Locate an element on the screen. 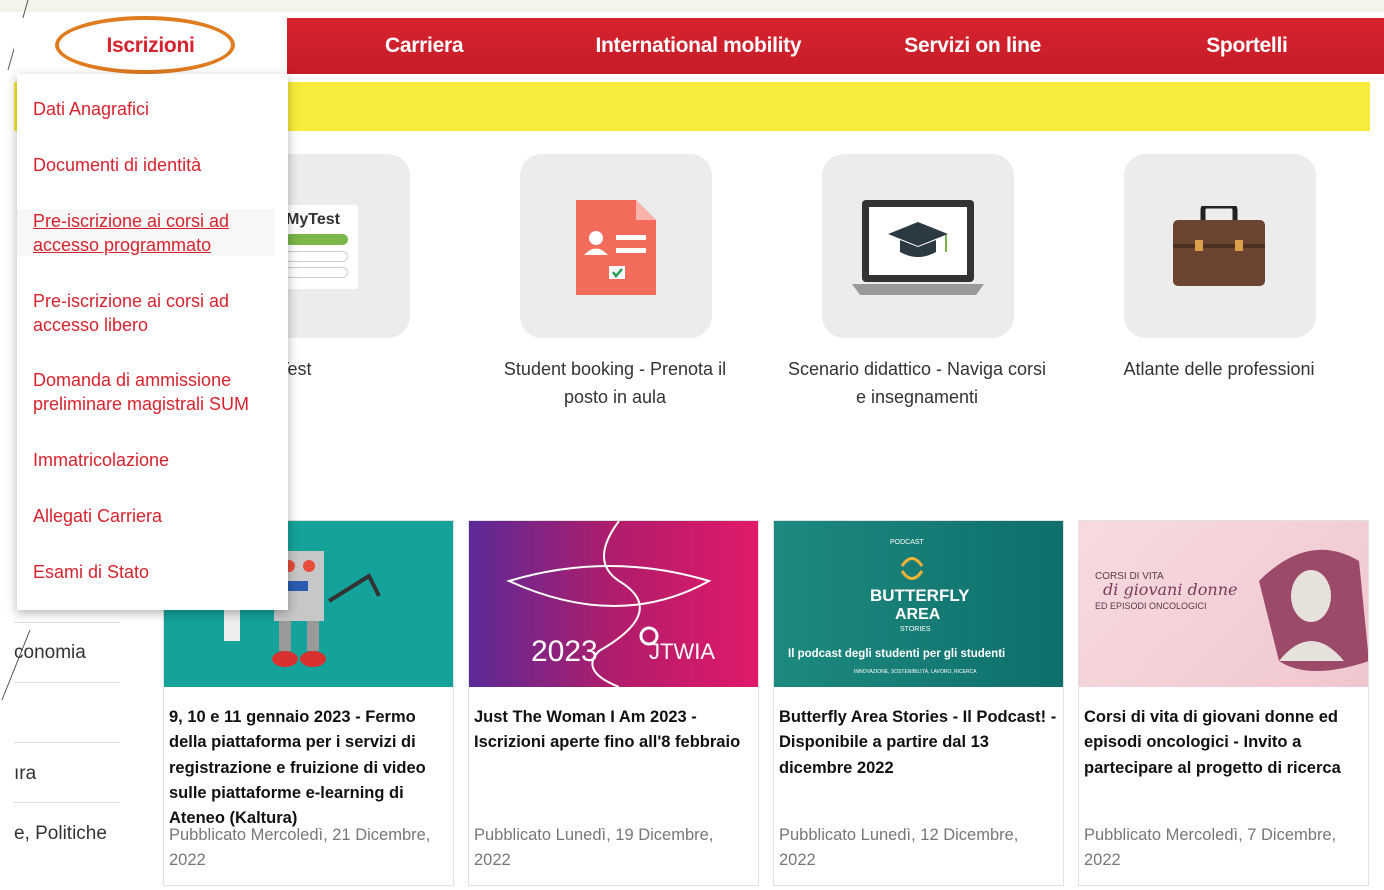 The width and height of the screenshot is (1384, 890). sidebar-item-clipped: ıra is located at coordinates (25, 774).